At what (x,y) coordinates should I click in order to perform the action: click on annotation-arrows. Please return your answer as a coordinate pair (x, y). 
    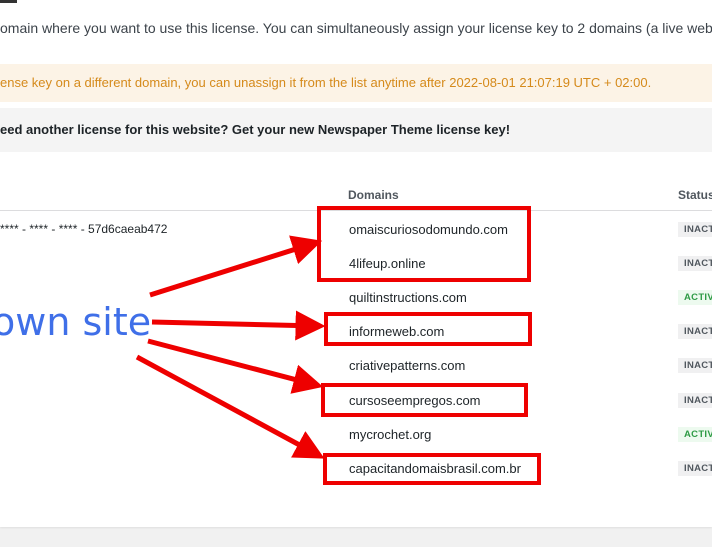
    Looking at the image, I should click on (230, 347).